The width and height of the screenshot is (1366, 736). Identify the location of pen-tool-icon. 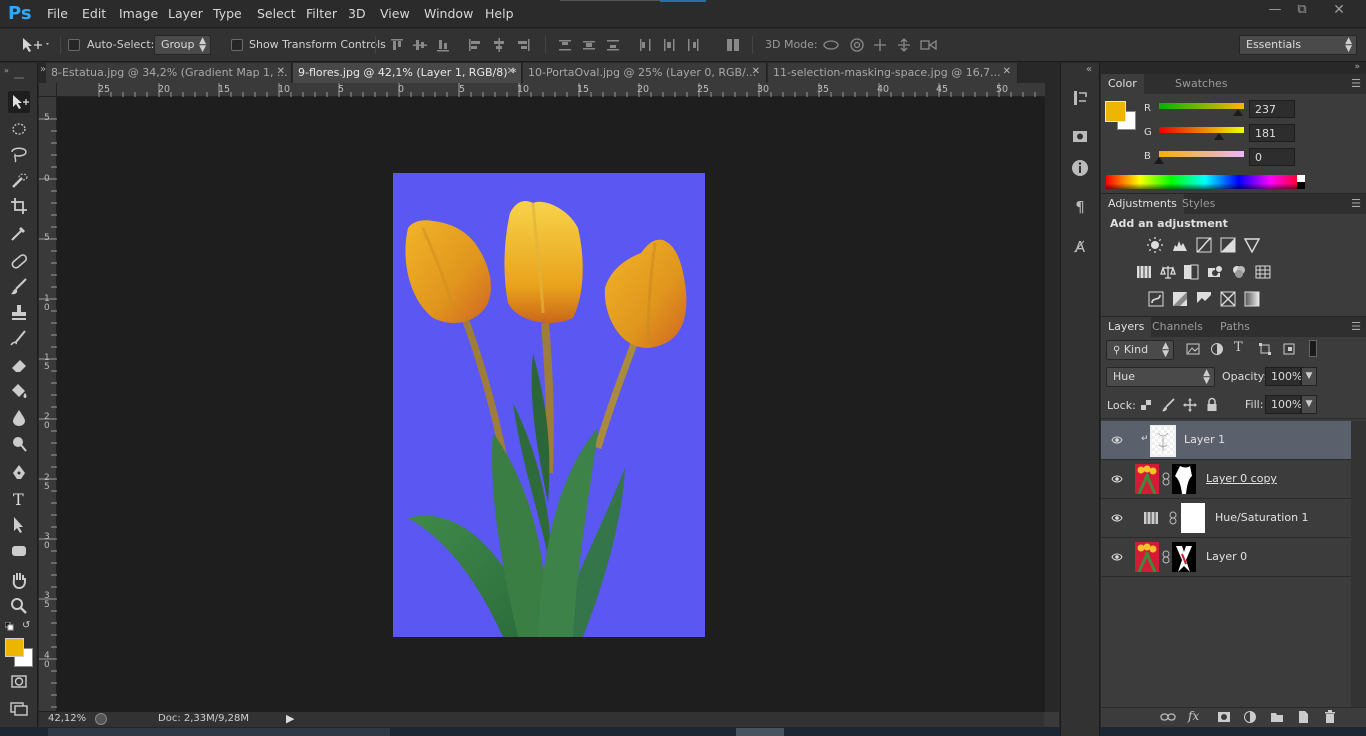
(19, 473).